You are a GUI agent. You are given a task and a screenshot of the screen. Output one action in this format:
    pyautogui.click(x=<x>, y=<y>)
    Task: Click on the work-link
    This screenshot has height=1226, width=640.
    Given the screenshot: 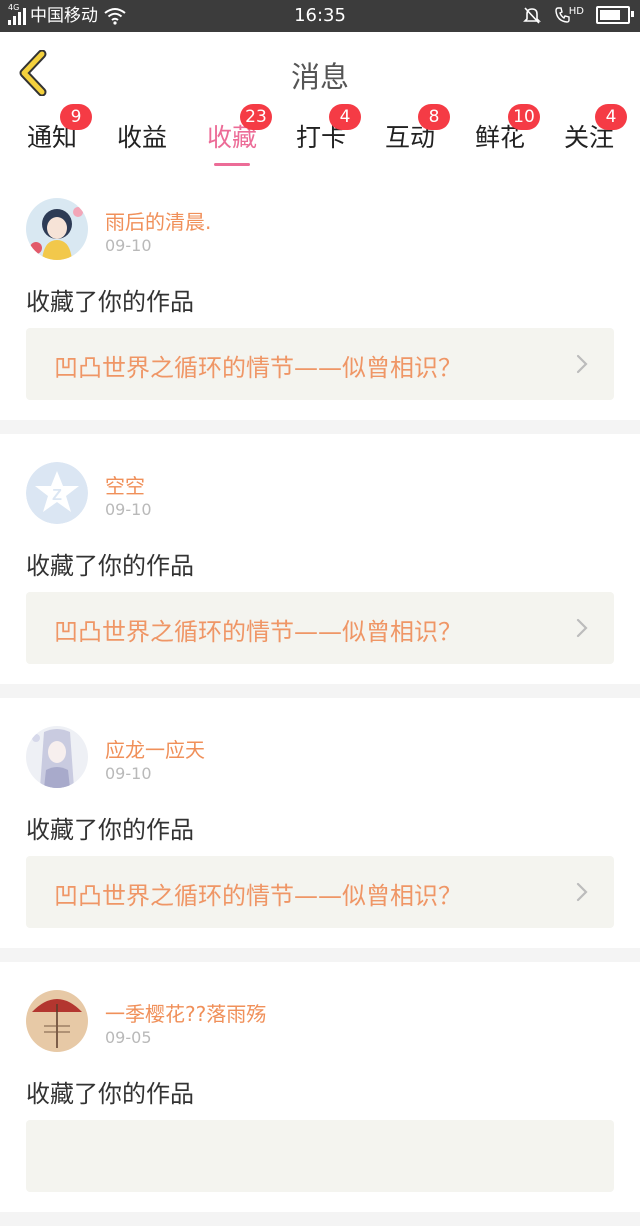 What is the action you would take?
    pyautogui.click(x=320, y=1156)
    